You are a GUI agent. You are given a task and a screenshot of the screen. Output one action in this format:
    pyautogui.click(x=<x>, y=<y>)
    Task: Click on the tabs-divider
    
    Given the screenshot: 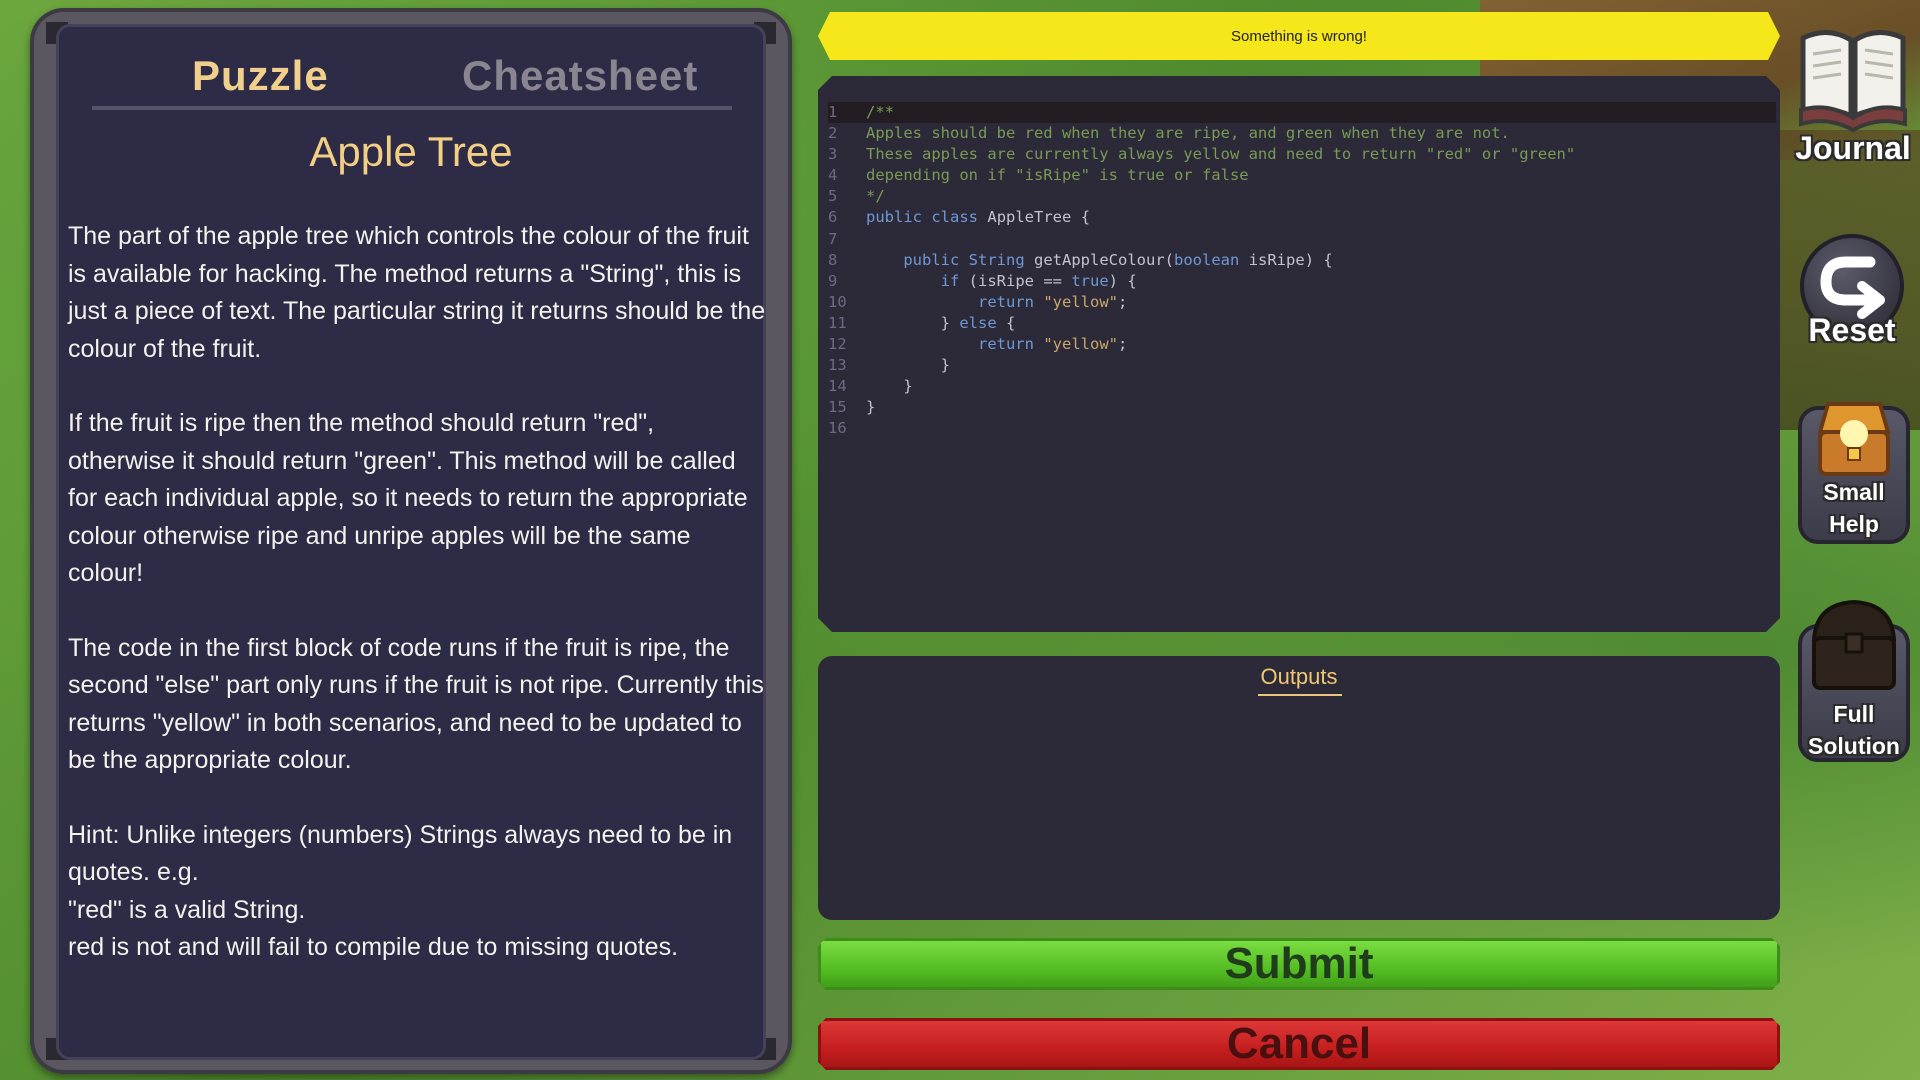 What is the action you would take?
    pyautogui.click(x=412, y=108)
    